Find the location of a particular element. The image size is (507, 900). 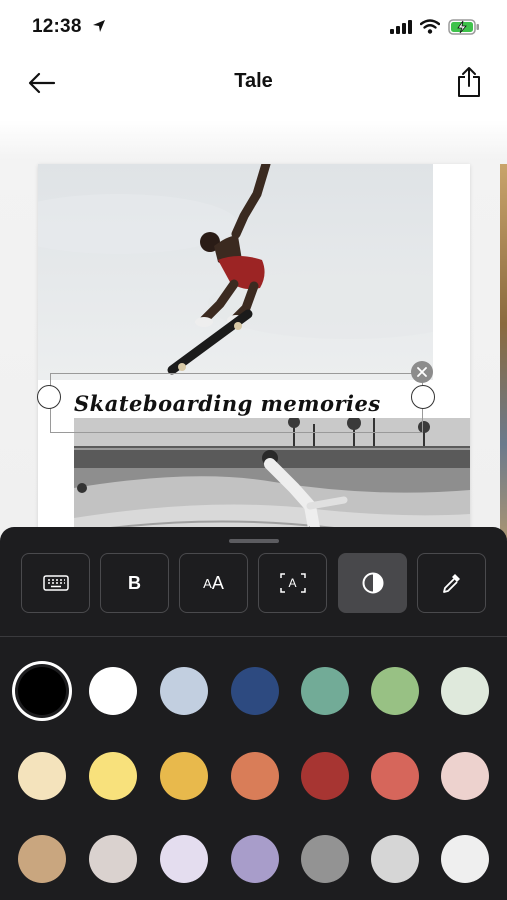

eyedropper-button is located at coordinates (451, 583).